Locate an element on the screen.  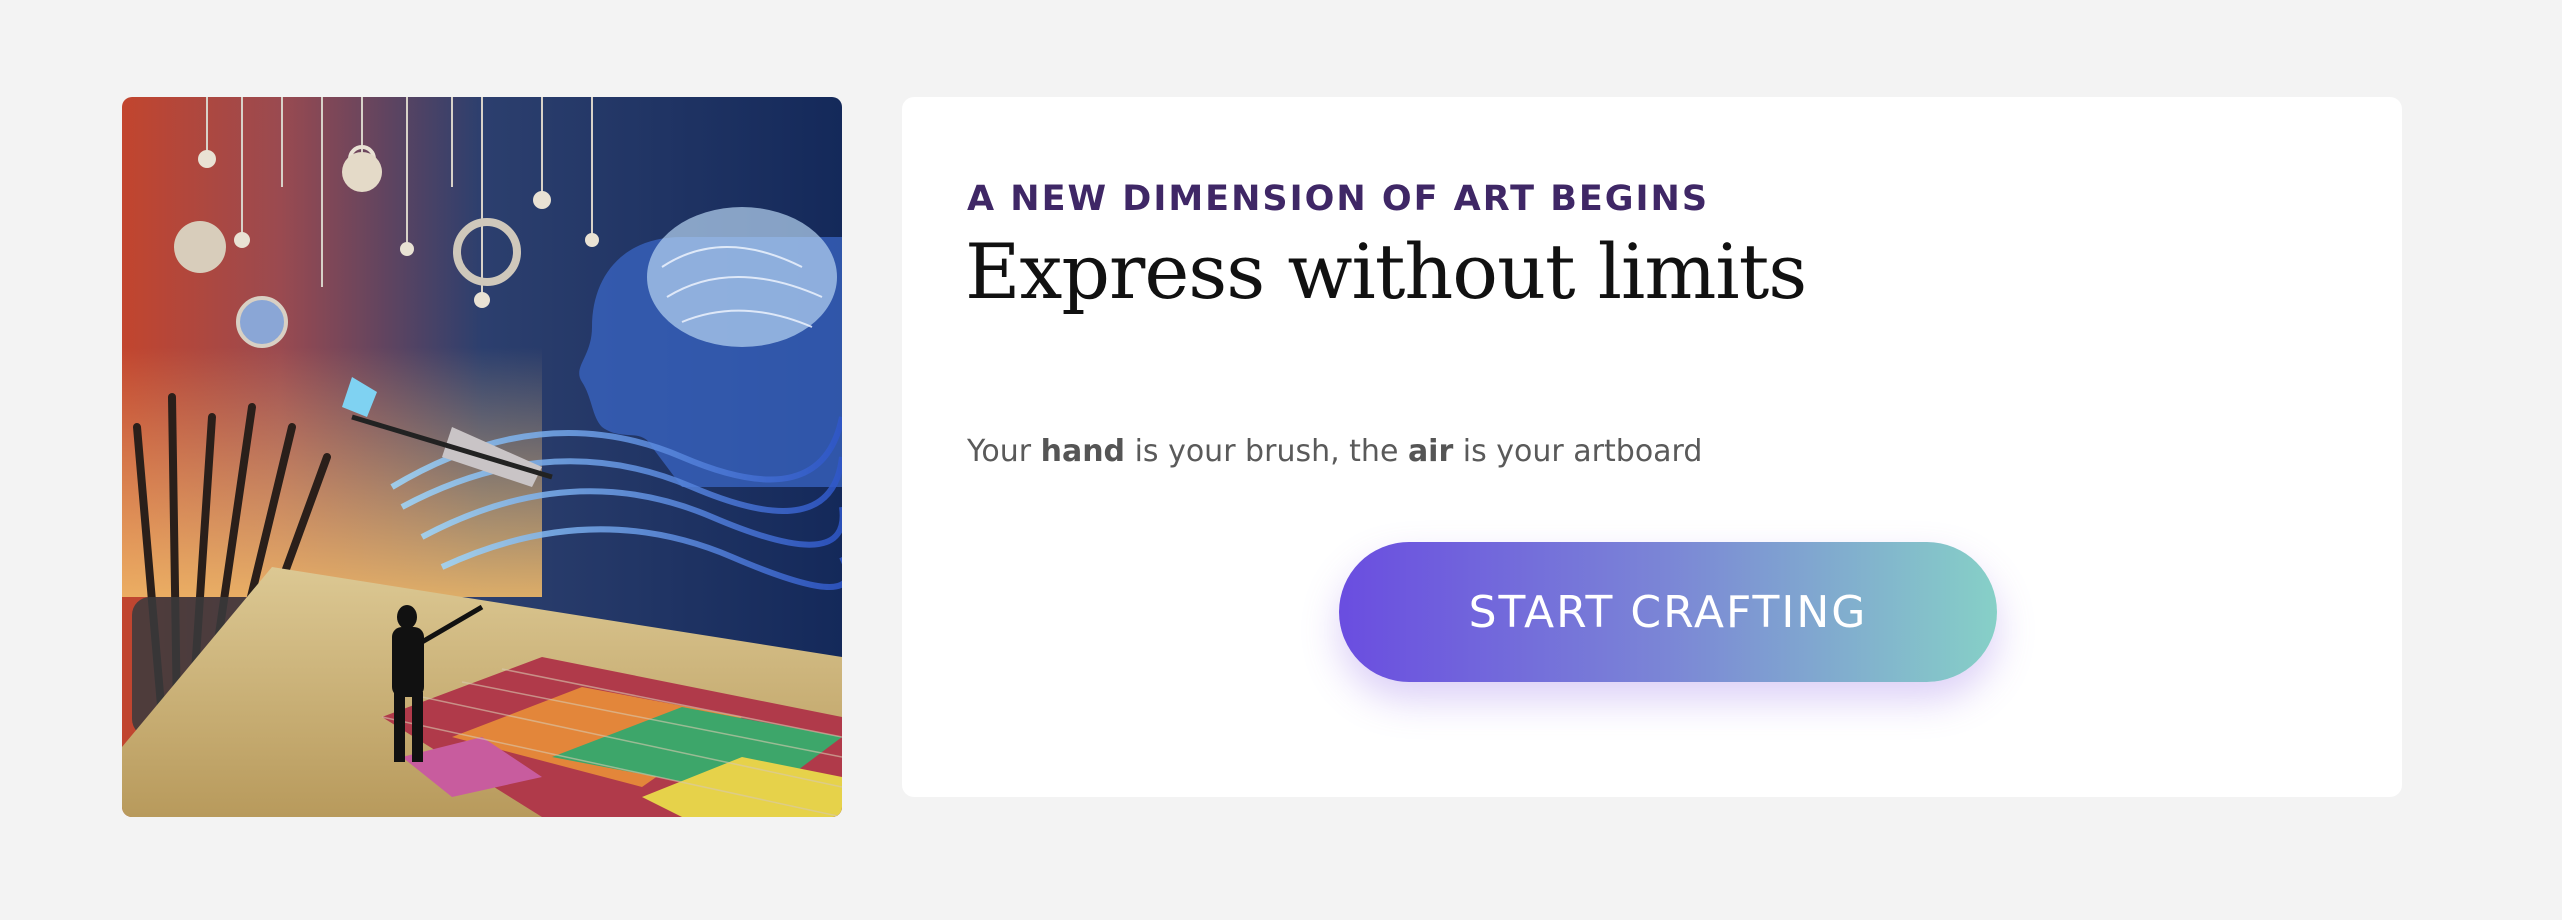
hero-headline: Express without limits is located at coordinates (1386, 271).